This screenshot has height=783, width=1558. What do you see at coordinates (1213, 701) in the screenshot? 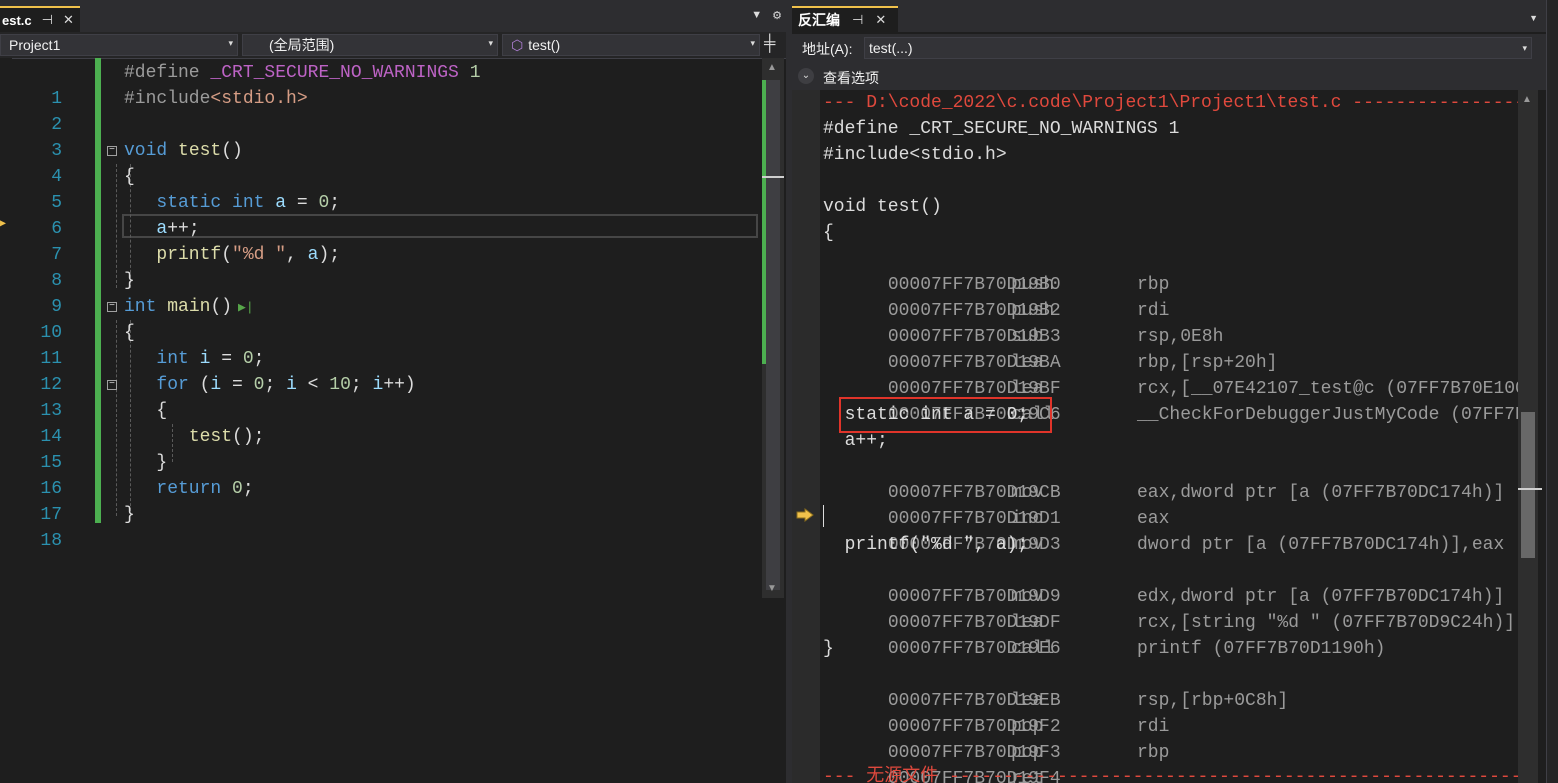
I see `instruction-operand: rsp,[rbp+0C8h]` at bounding box center [1213, 701].